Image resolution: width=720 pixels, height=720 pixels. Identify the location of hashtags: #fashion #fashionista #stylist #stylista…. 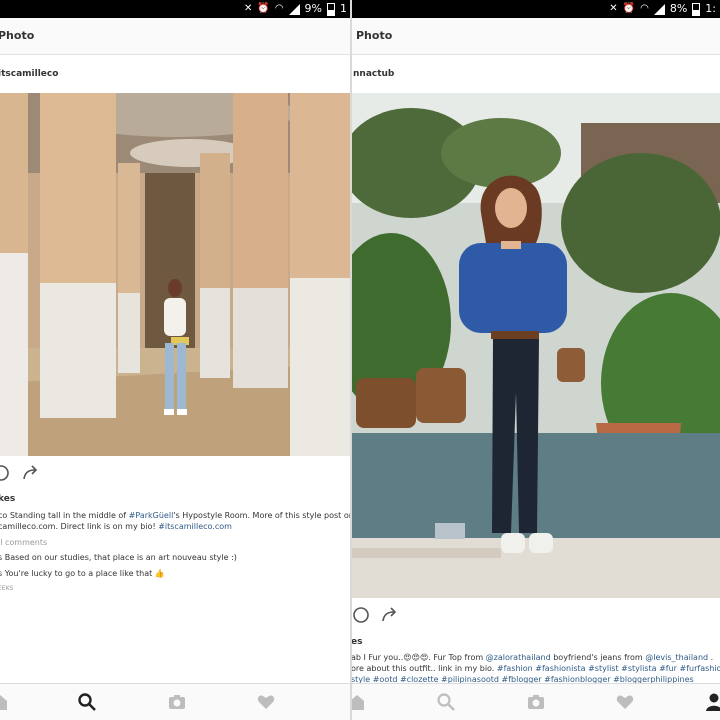
(608, 668).